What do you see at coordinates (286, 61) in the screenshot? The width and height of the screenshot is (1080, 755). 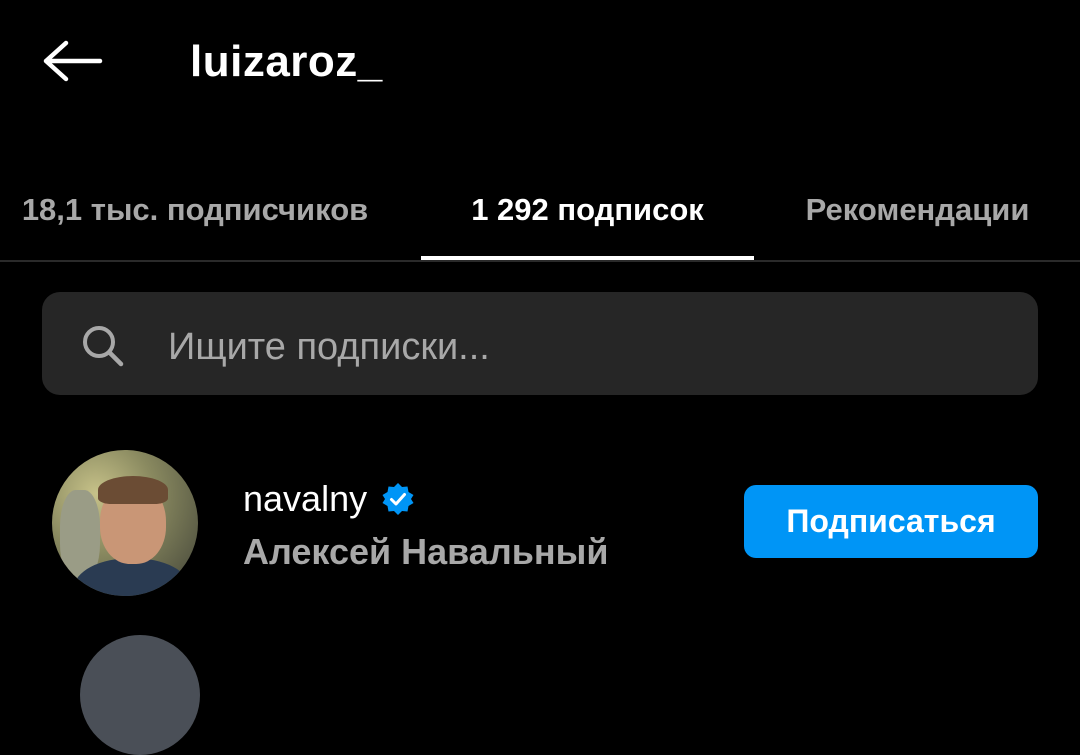 I see `profile-username: luizaroz_` at bounding box center [286, 61].